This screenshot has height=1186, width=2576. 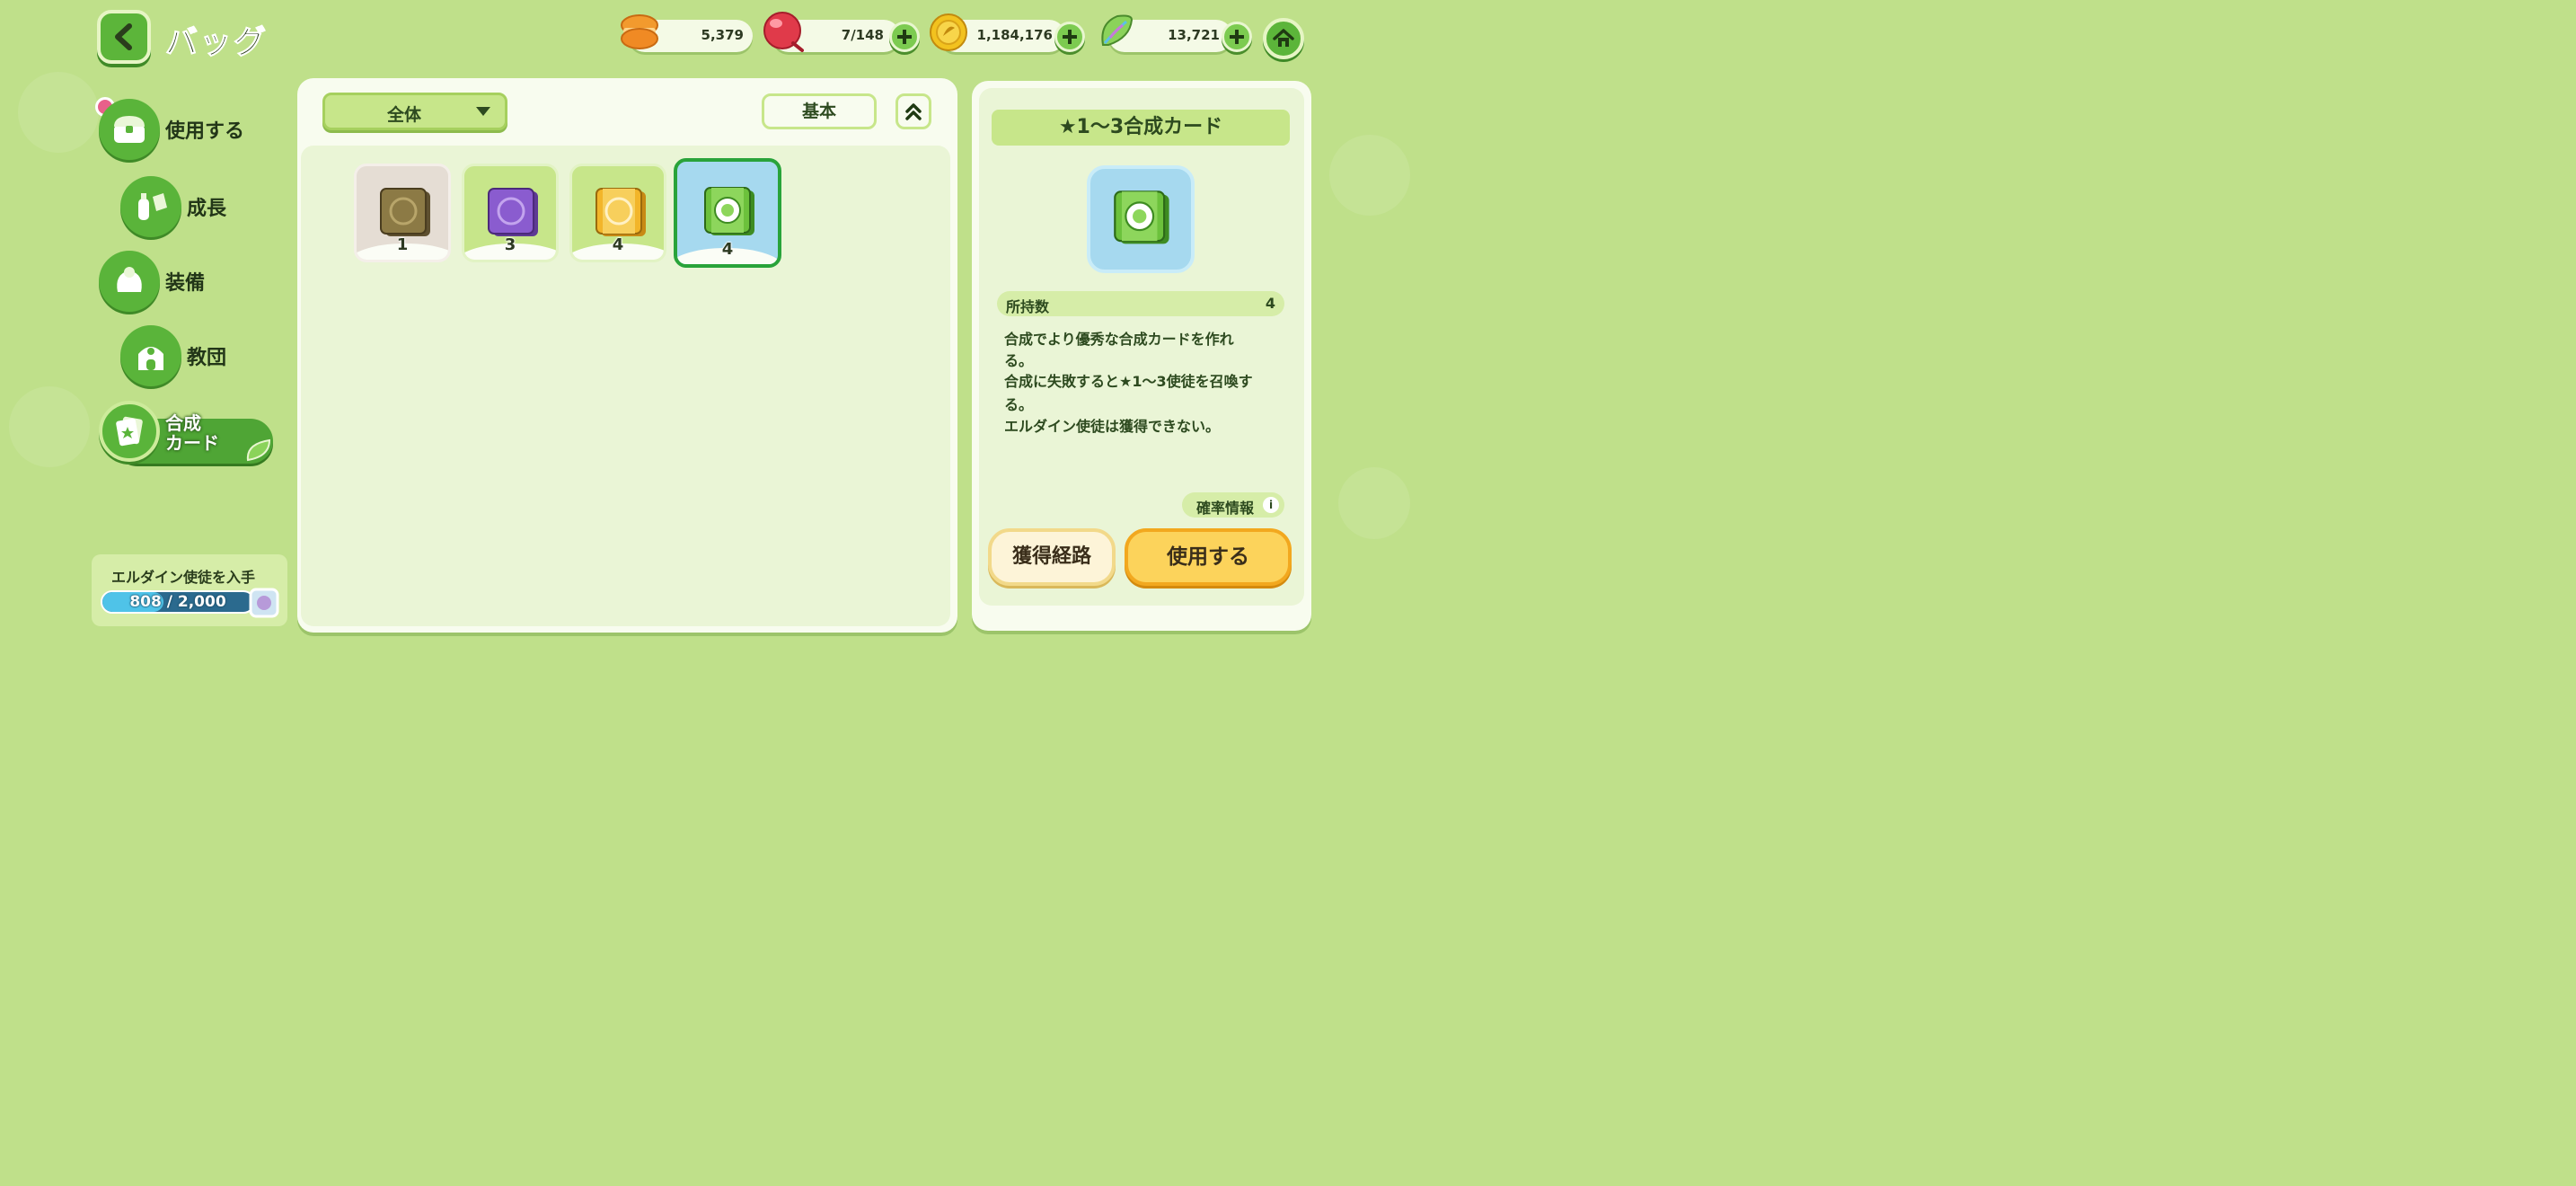 I want to click on coin-icon, so click(x=948, y=32).